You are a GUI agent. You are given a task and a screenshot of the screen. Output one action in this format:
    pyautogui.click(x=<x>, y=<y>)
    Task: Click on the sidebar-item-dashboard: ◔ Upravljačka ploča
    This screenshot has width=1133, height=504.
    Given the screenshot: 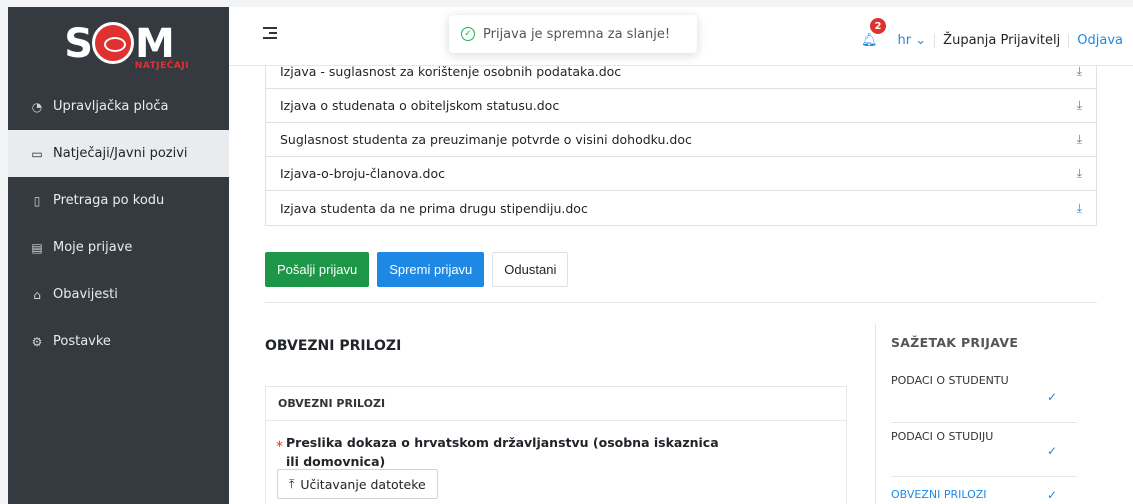 What is the action you would take?
    pyautogui.click(x=118, y=106)
    